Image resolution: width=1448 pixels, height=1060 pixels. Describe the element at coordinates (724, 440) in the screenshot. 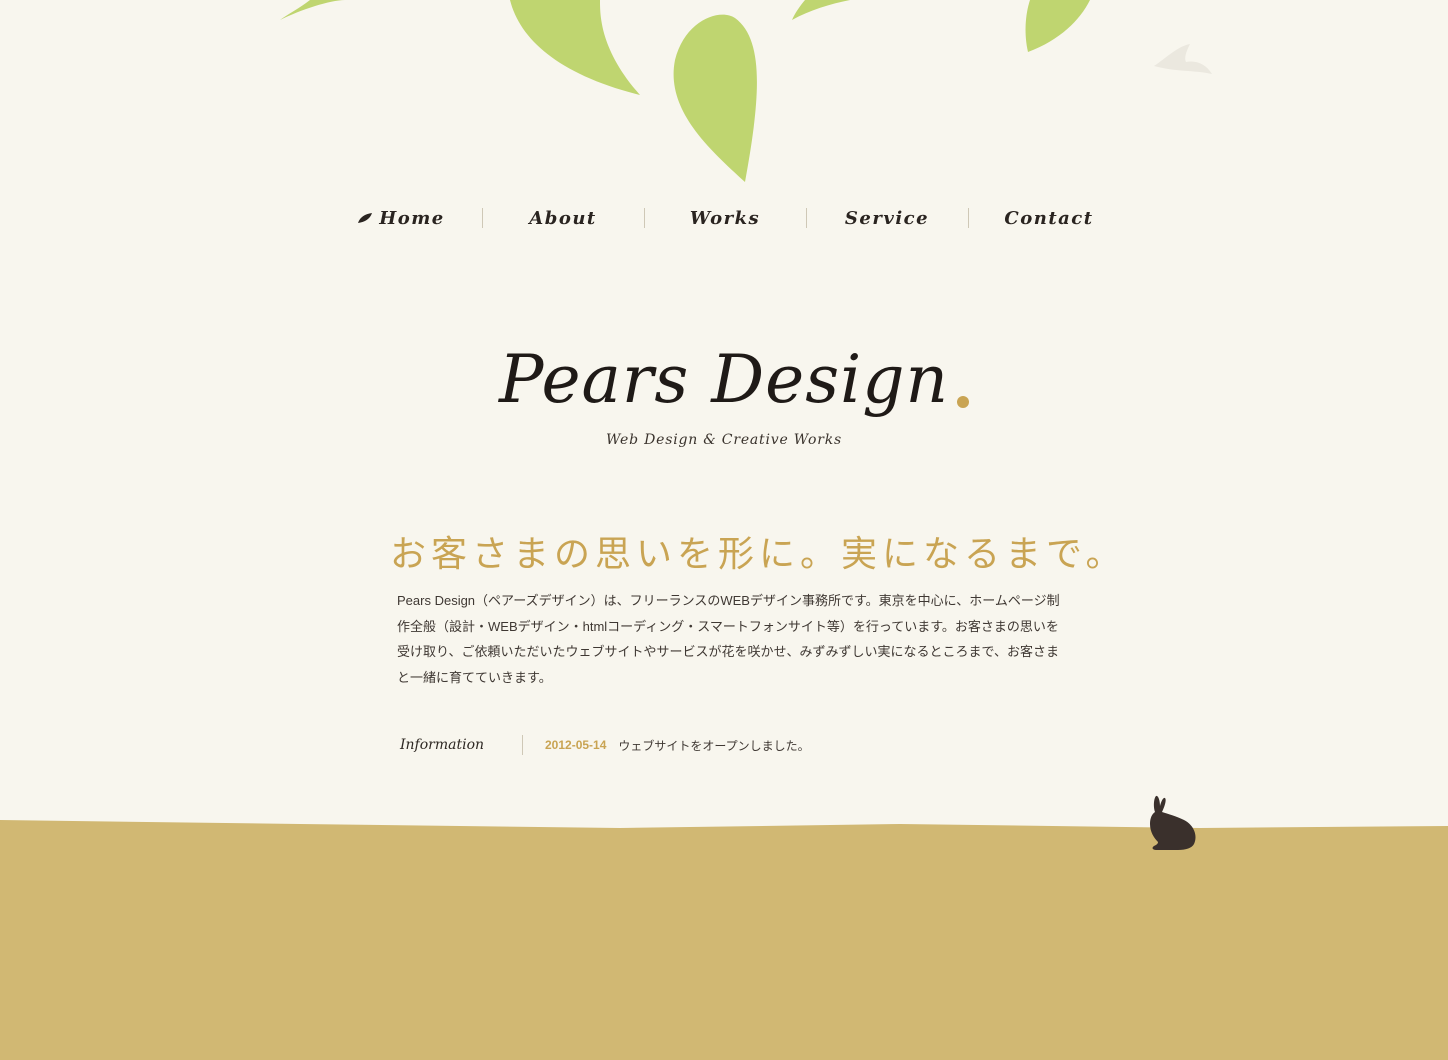

I see `tagline: Web Design & Creative Works` at that location.